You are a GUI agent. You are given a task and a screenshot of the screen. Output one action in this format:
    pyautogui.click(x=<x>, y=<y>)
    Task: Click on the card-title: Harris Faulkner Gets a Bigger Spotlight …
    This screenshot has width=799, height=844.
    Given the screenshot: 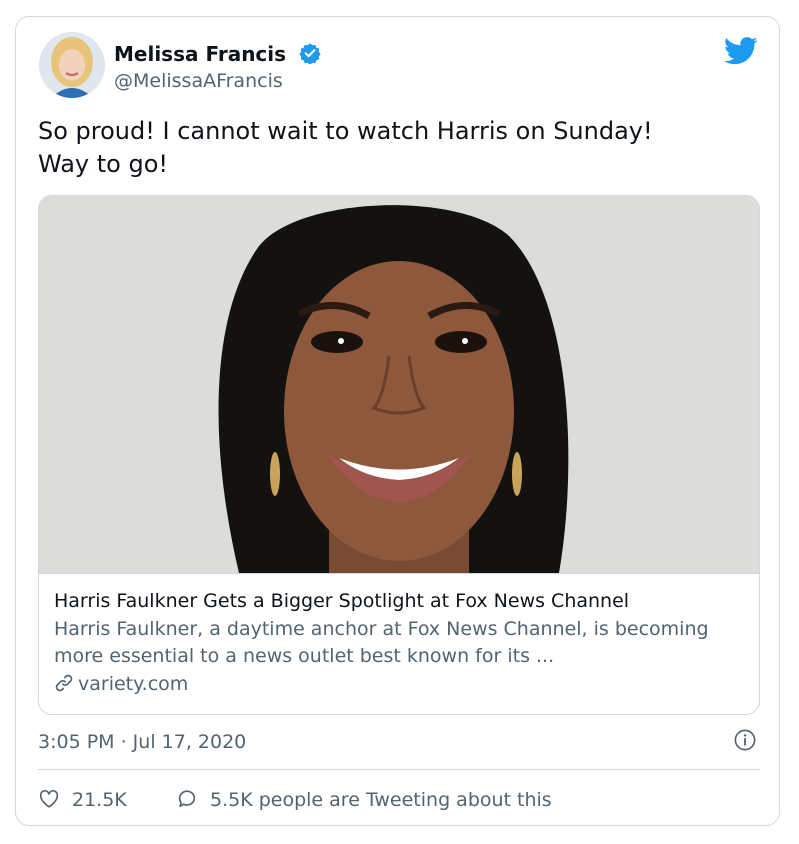 What is the action you would take?
    pyautogui.click(x=341, y=601)
    